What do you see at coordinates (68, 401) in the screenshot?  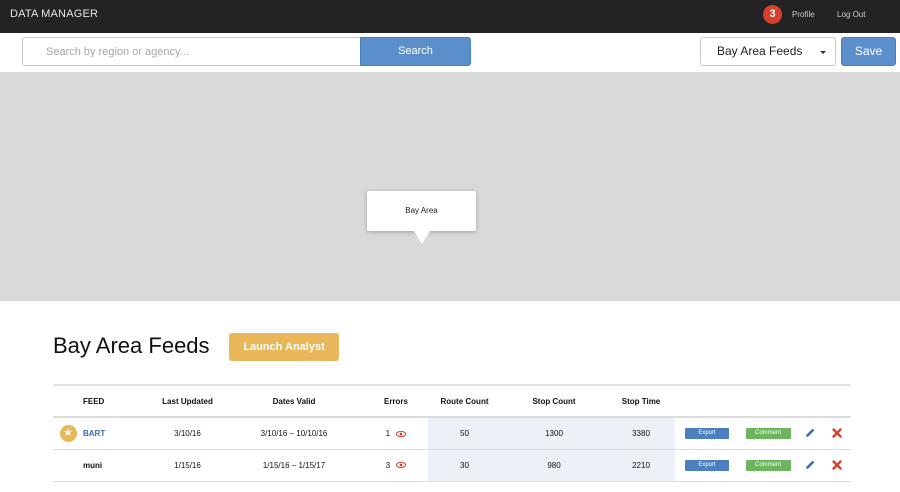 I see `header-star` at bounding box center [68, 401].